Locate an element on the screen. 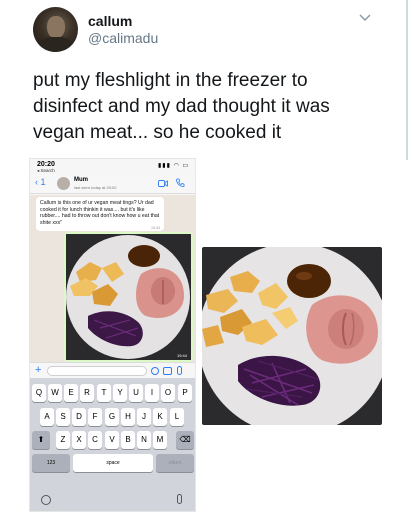 This screenshot has width=412, height=512. keyboard-row-4: 123 space return is located at coordinates (112, 463).